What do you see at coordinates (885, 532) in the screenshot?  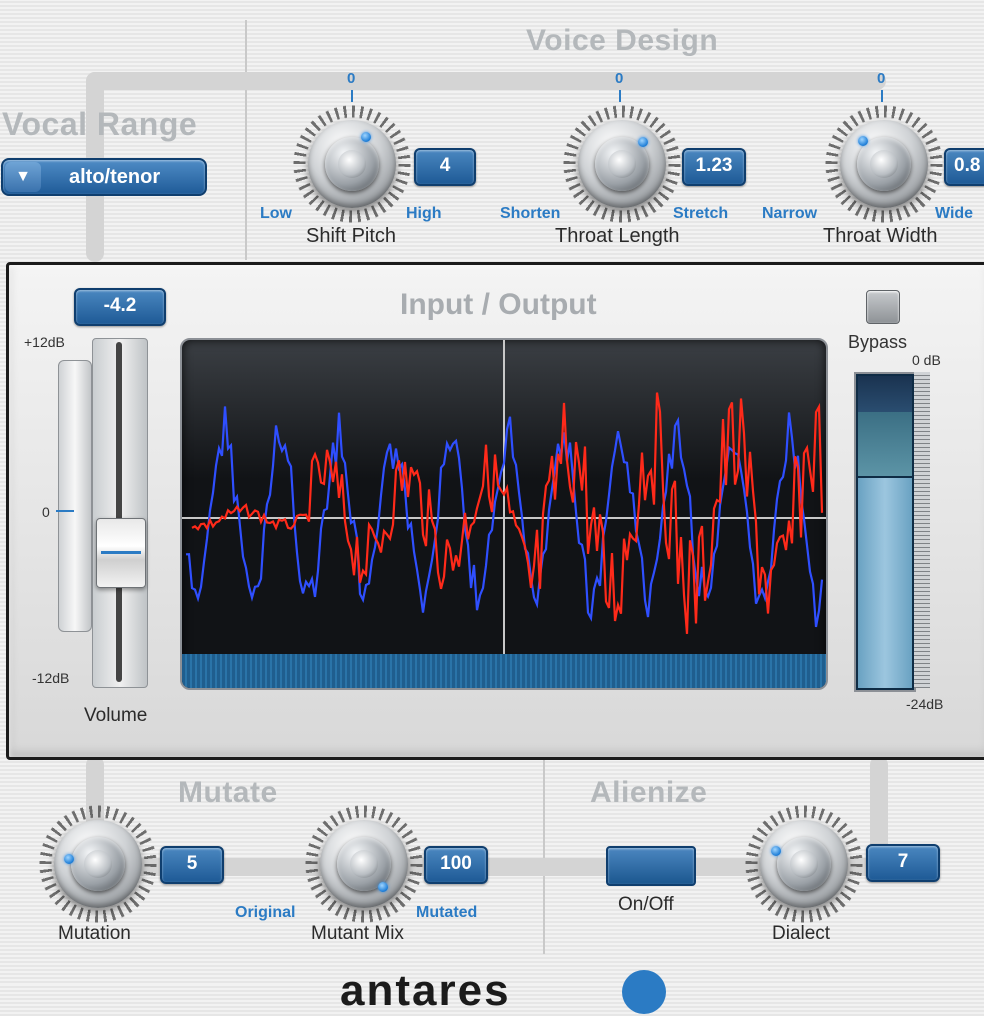 I see `output-level-meter` at bounding box center [885, 532].